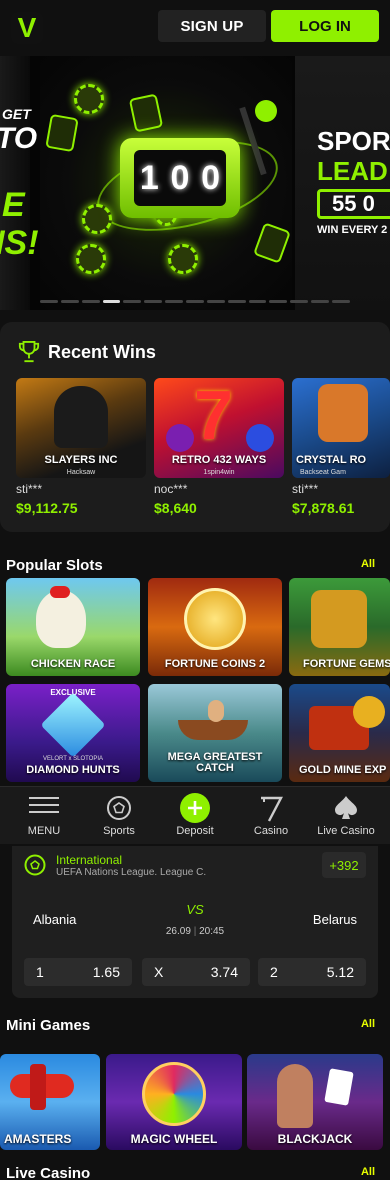 This screenshot has width=390, height=1180. I want to click on game-tile-magic-wheel: MAGIC WHEEL, so click(174, 1102).